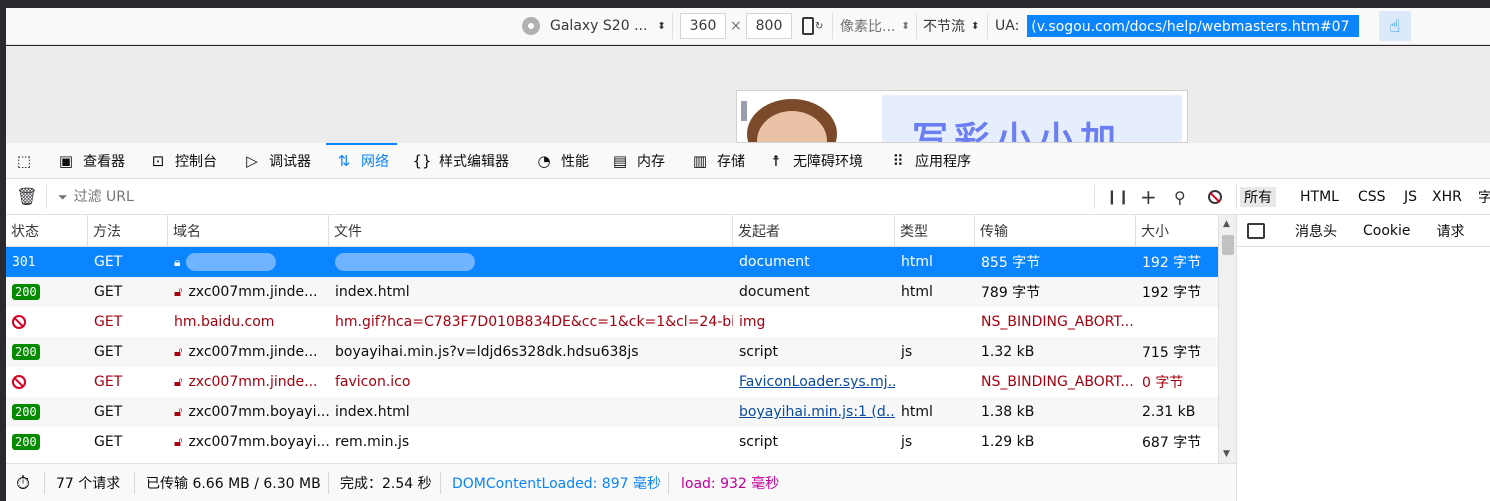 The height and width of the screenshot is (501, 1490). Describe the element at coordinates (703, 26) in the screenshot. I see `viewport-width-input: 360` at that location.